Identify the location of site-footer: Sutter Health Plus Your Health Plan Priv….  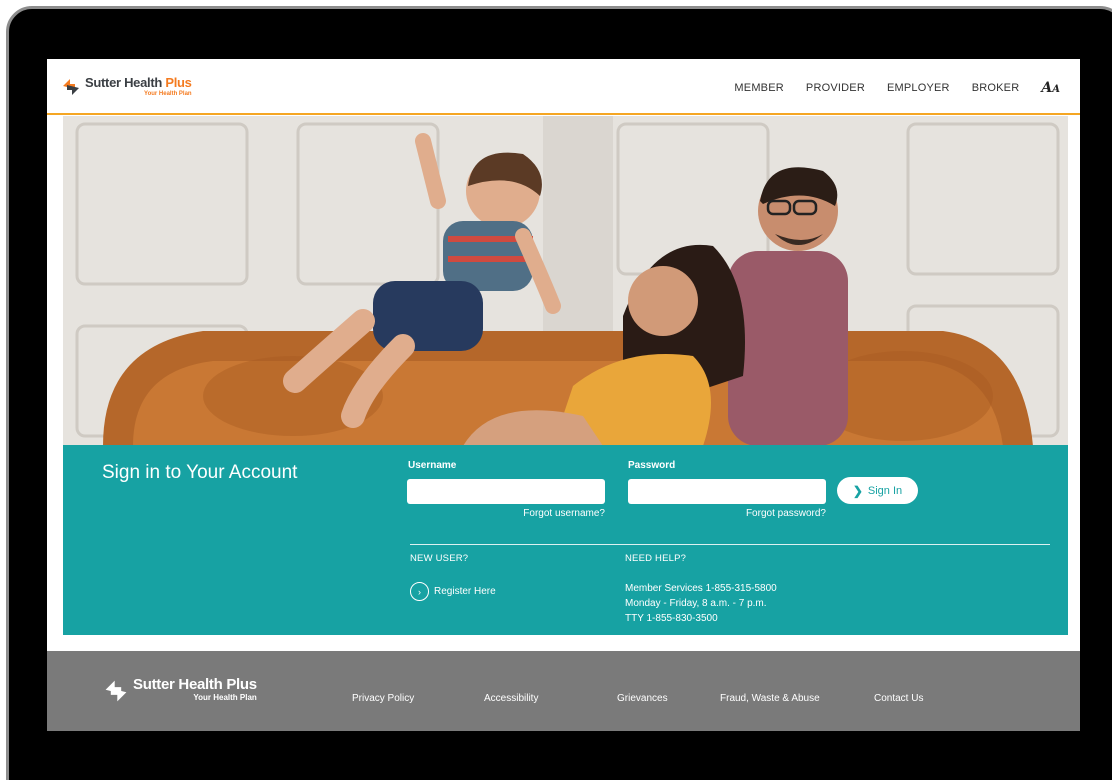
(563, 691).